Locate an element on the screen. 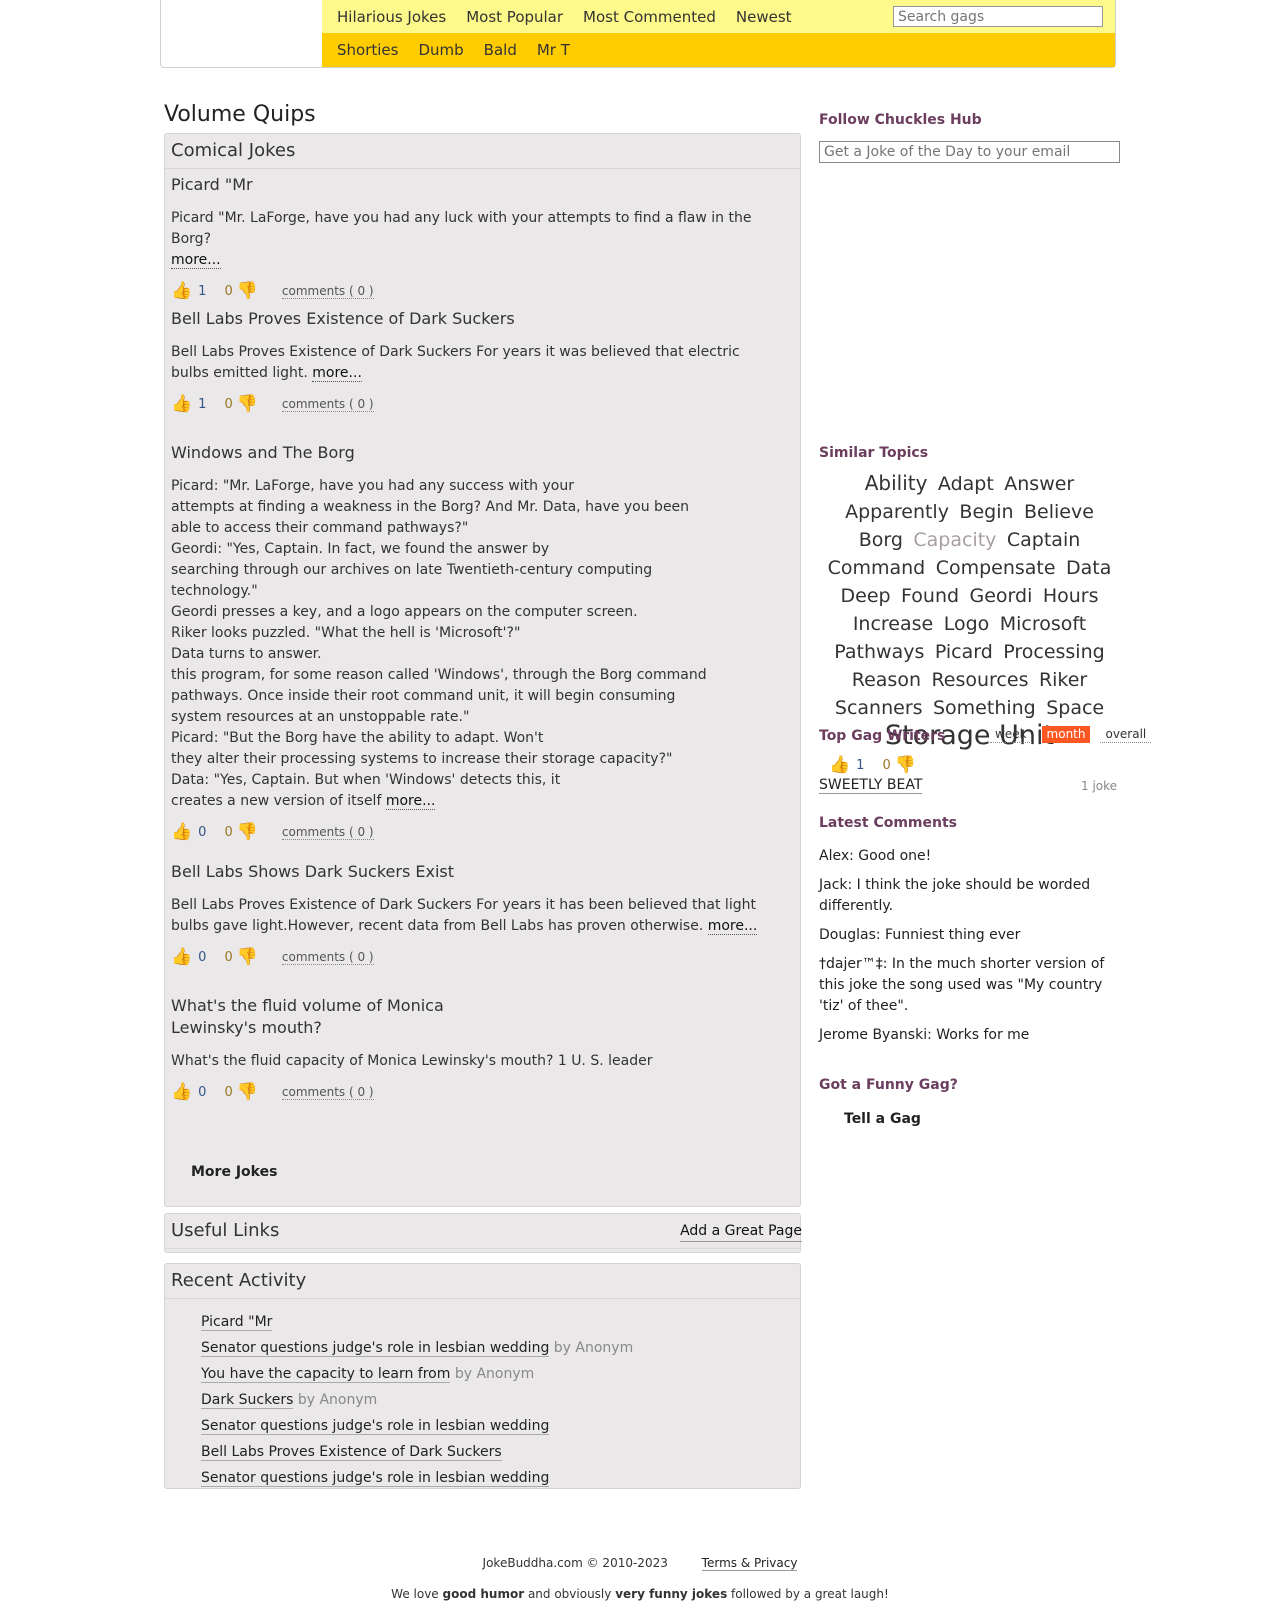 The image size is (1280, 1619). tag-link: Pathways is located at coordinates (879, 652).